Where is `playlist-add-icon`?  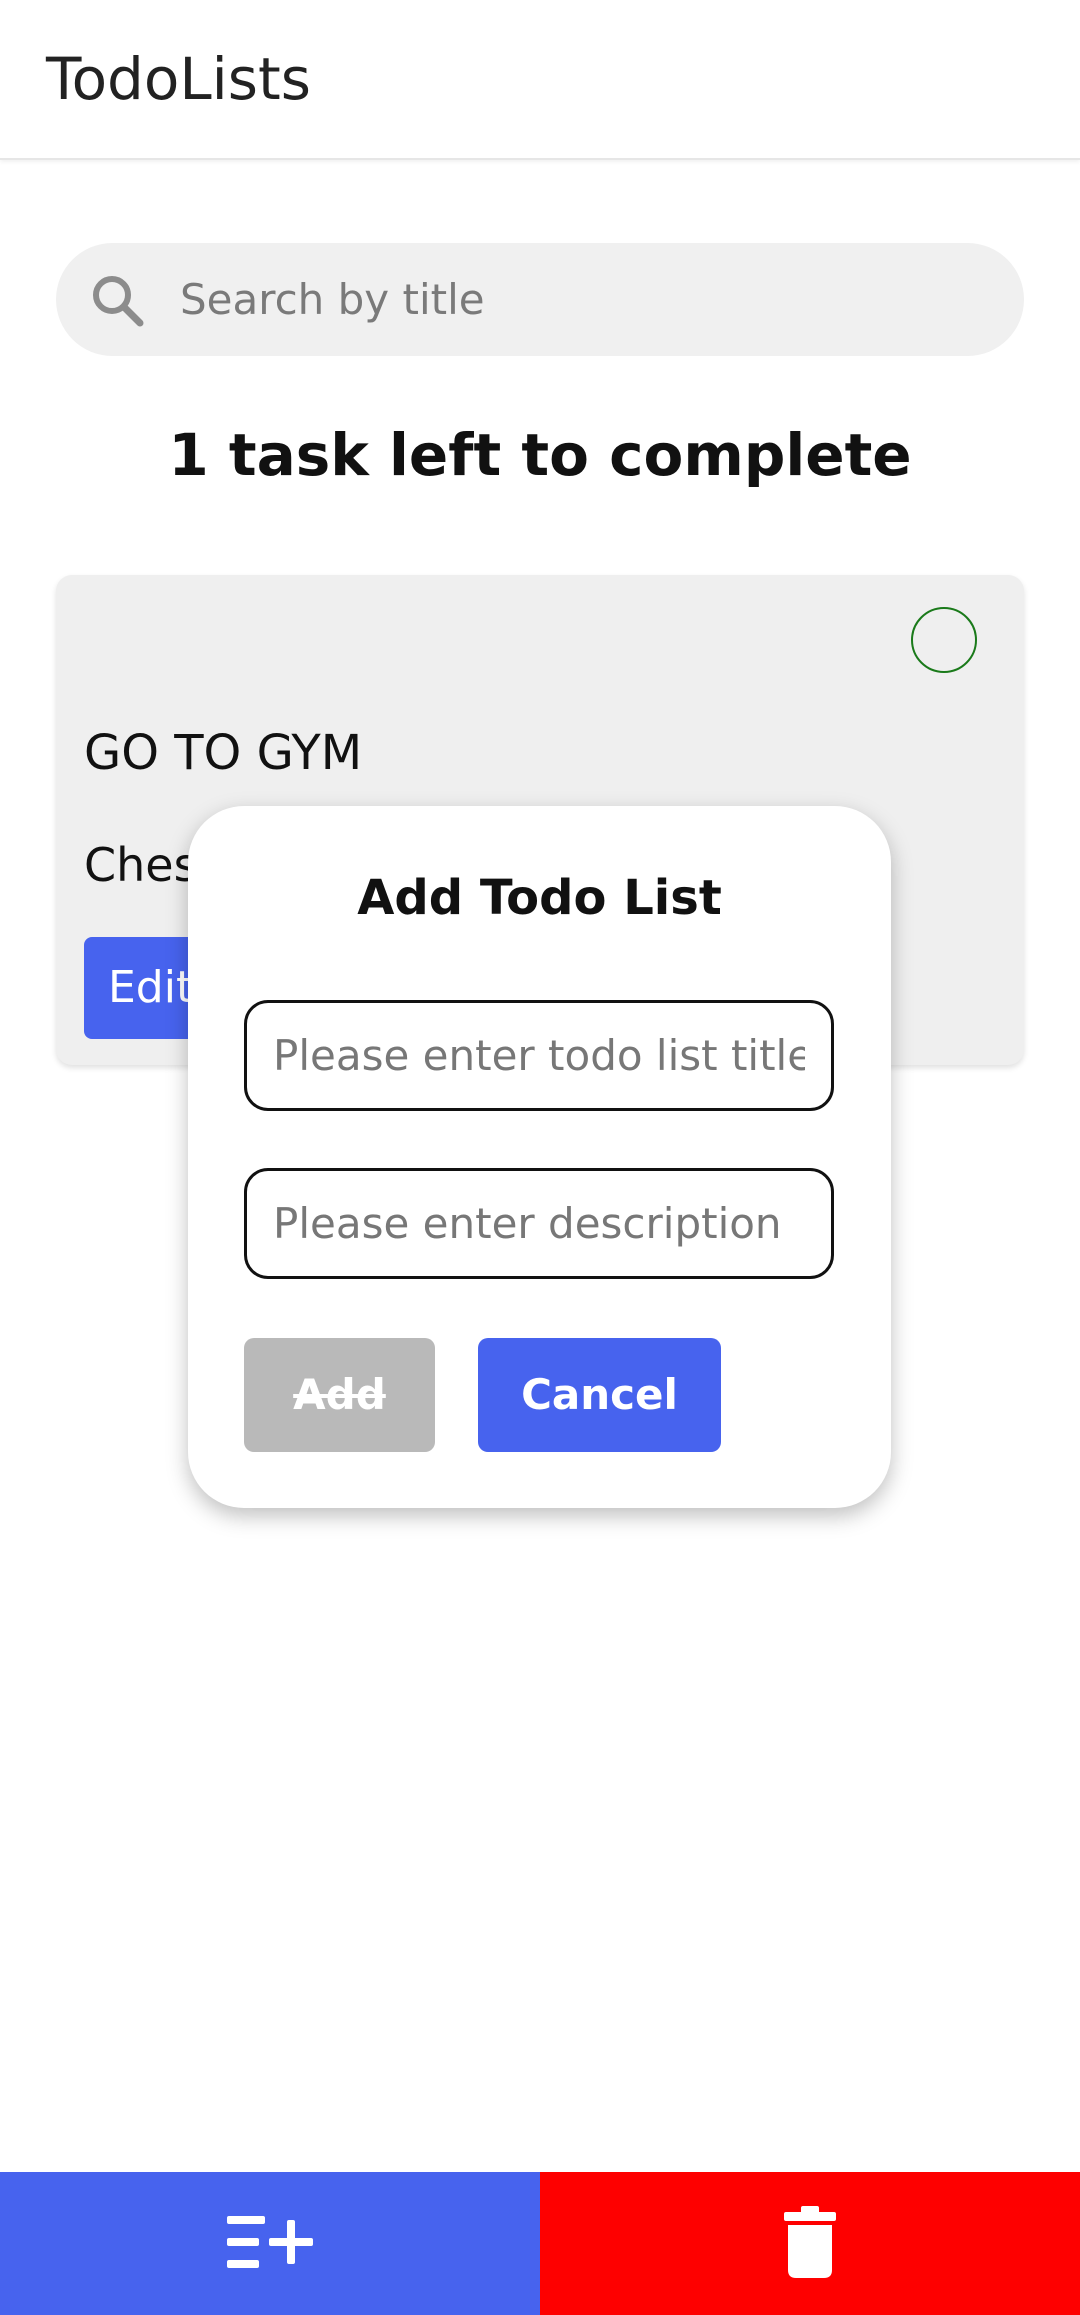
playlist-add-icon is located at coordinates (270, 2242).